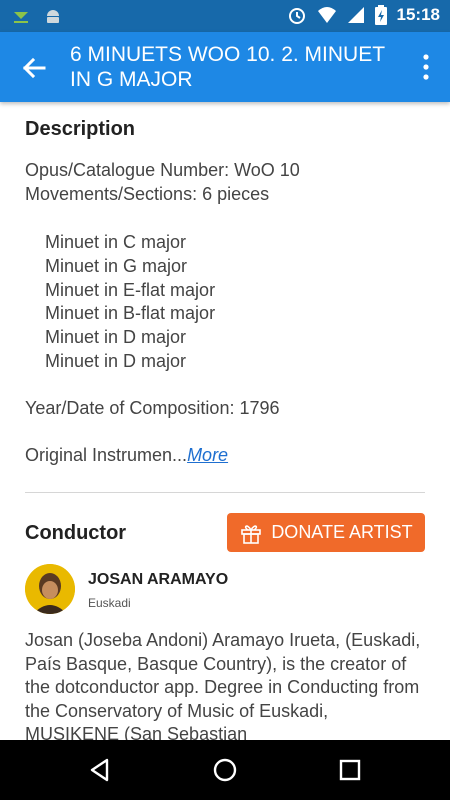 This screenshot has height=800, width=450. I want to click on movements-info: Movements/Sections: 6 pieces, so click(147, 194).